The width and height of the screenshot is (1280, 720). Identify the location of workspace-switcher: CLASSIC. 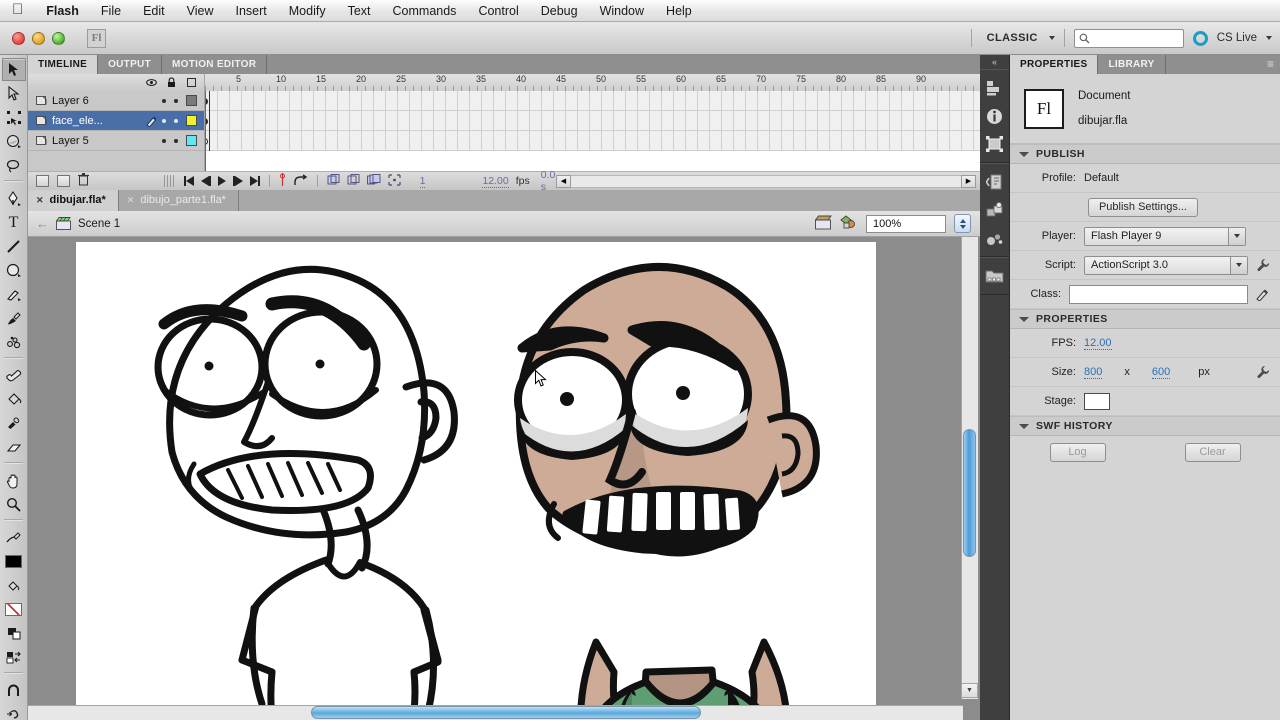
(1018, 38).